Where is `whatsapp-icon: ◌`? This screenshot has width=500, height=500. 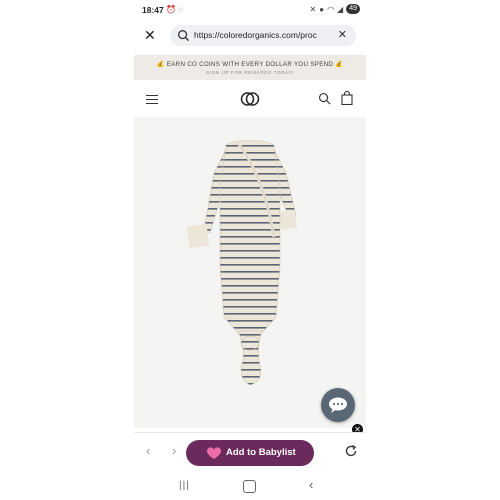 whatsapp-icon: ◌ is located at coordinates (180, 9).